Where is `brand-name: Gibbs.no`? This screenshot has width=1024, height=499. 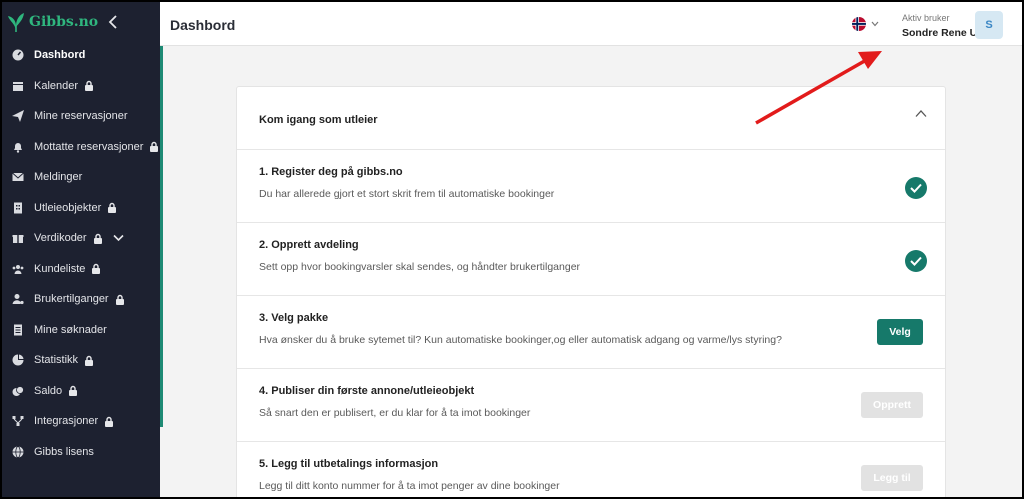 brand-name: Gibbs.no is located at coordinates (64, 22).